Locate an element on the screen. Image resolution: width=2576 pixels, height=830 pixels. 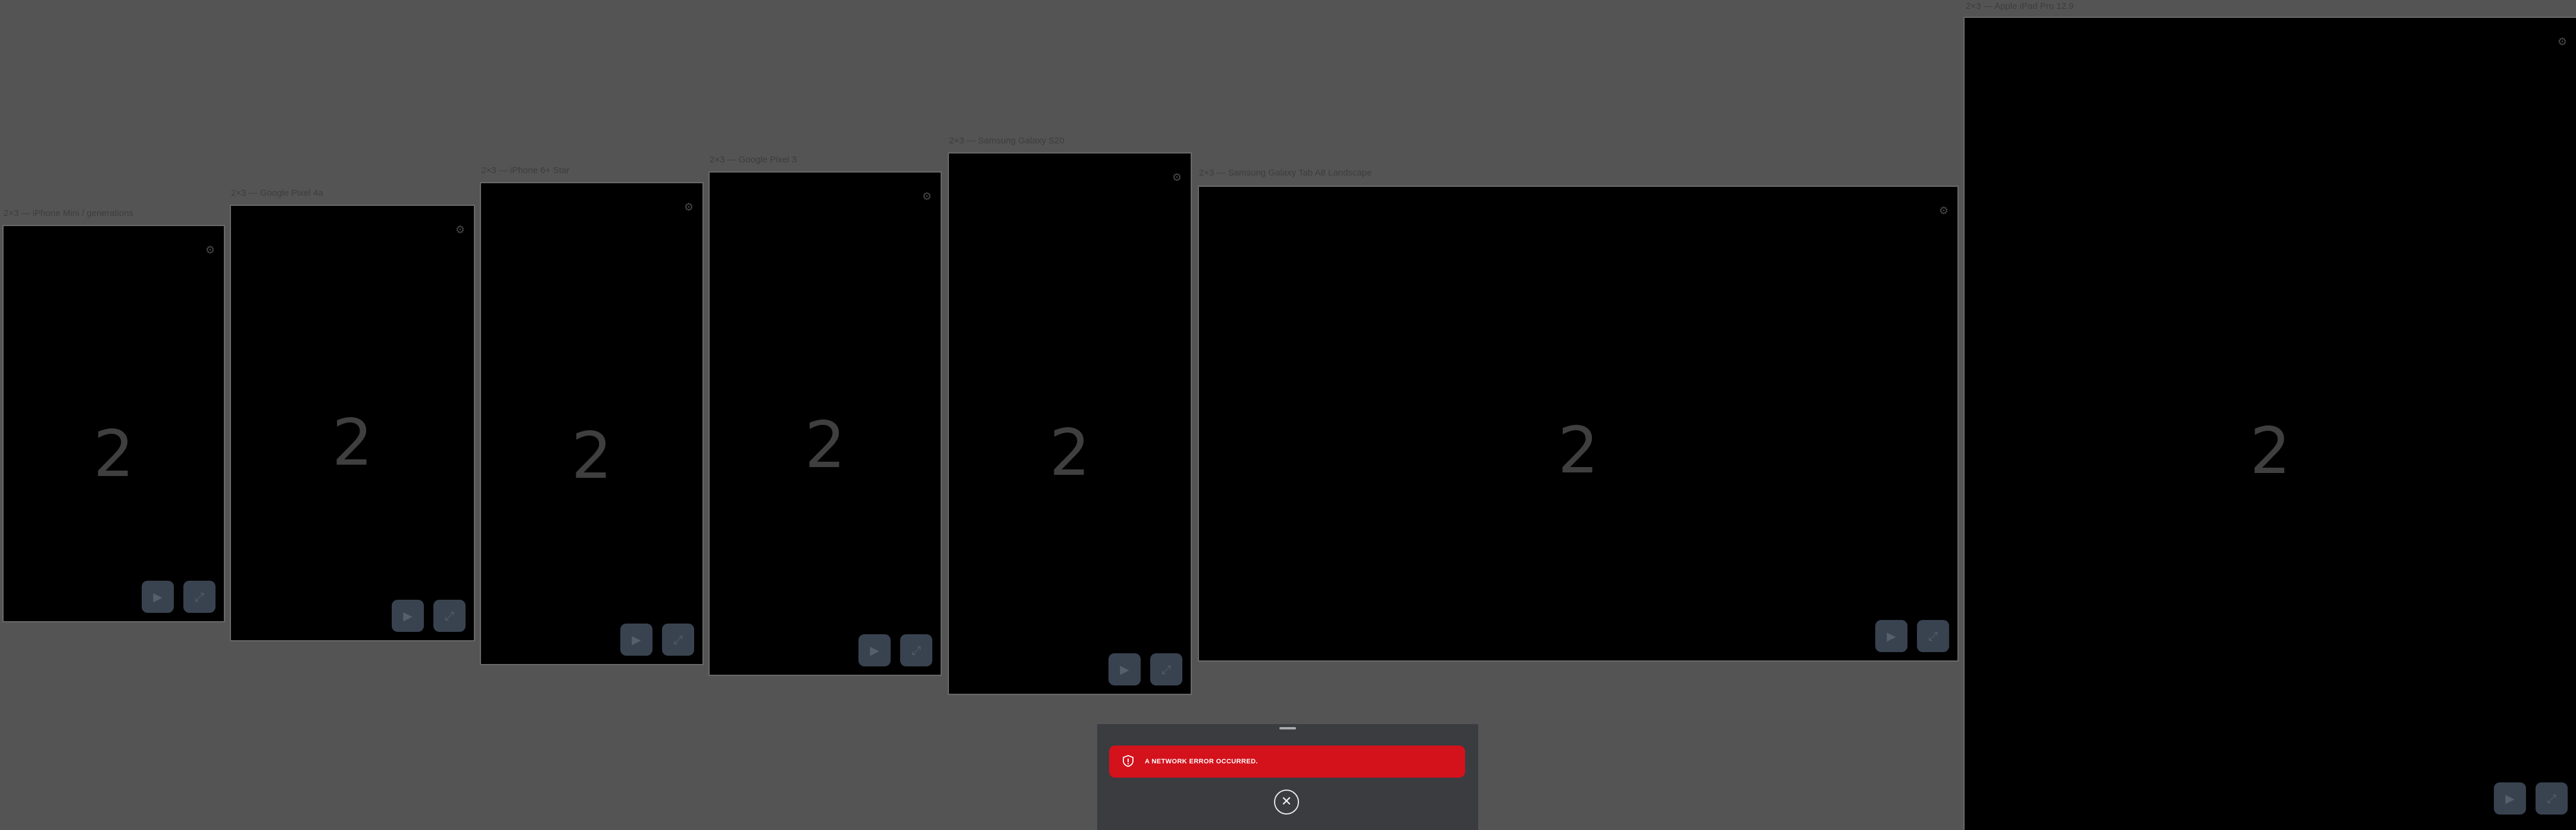
frame-label: 2×3 — Samsung Galaxy S20 is located at coordinates (1006, 141).